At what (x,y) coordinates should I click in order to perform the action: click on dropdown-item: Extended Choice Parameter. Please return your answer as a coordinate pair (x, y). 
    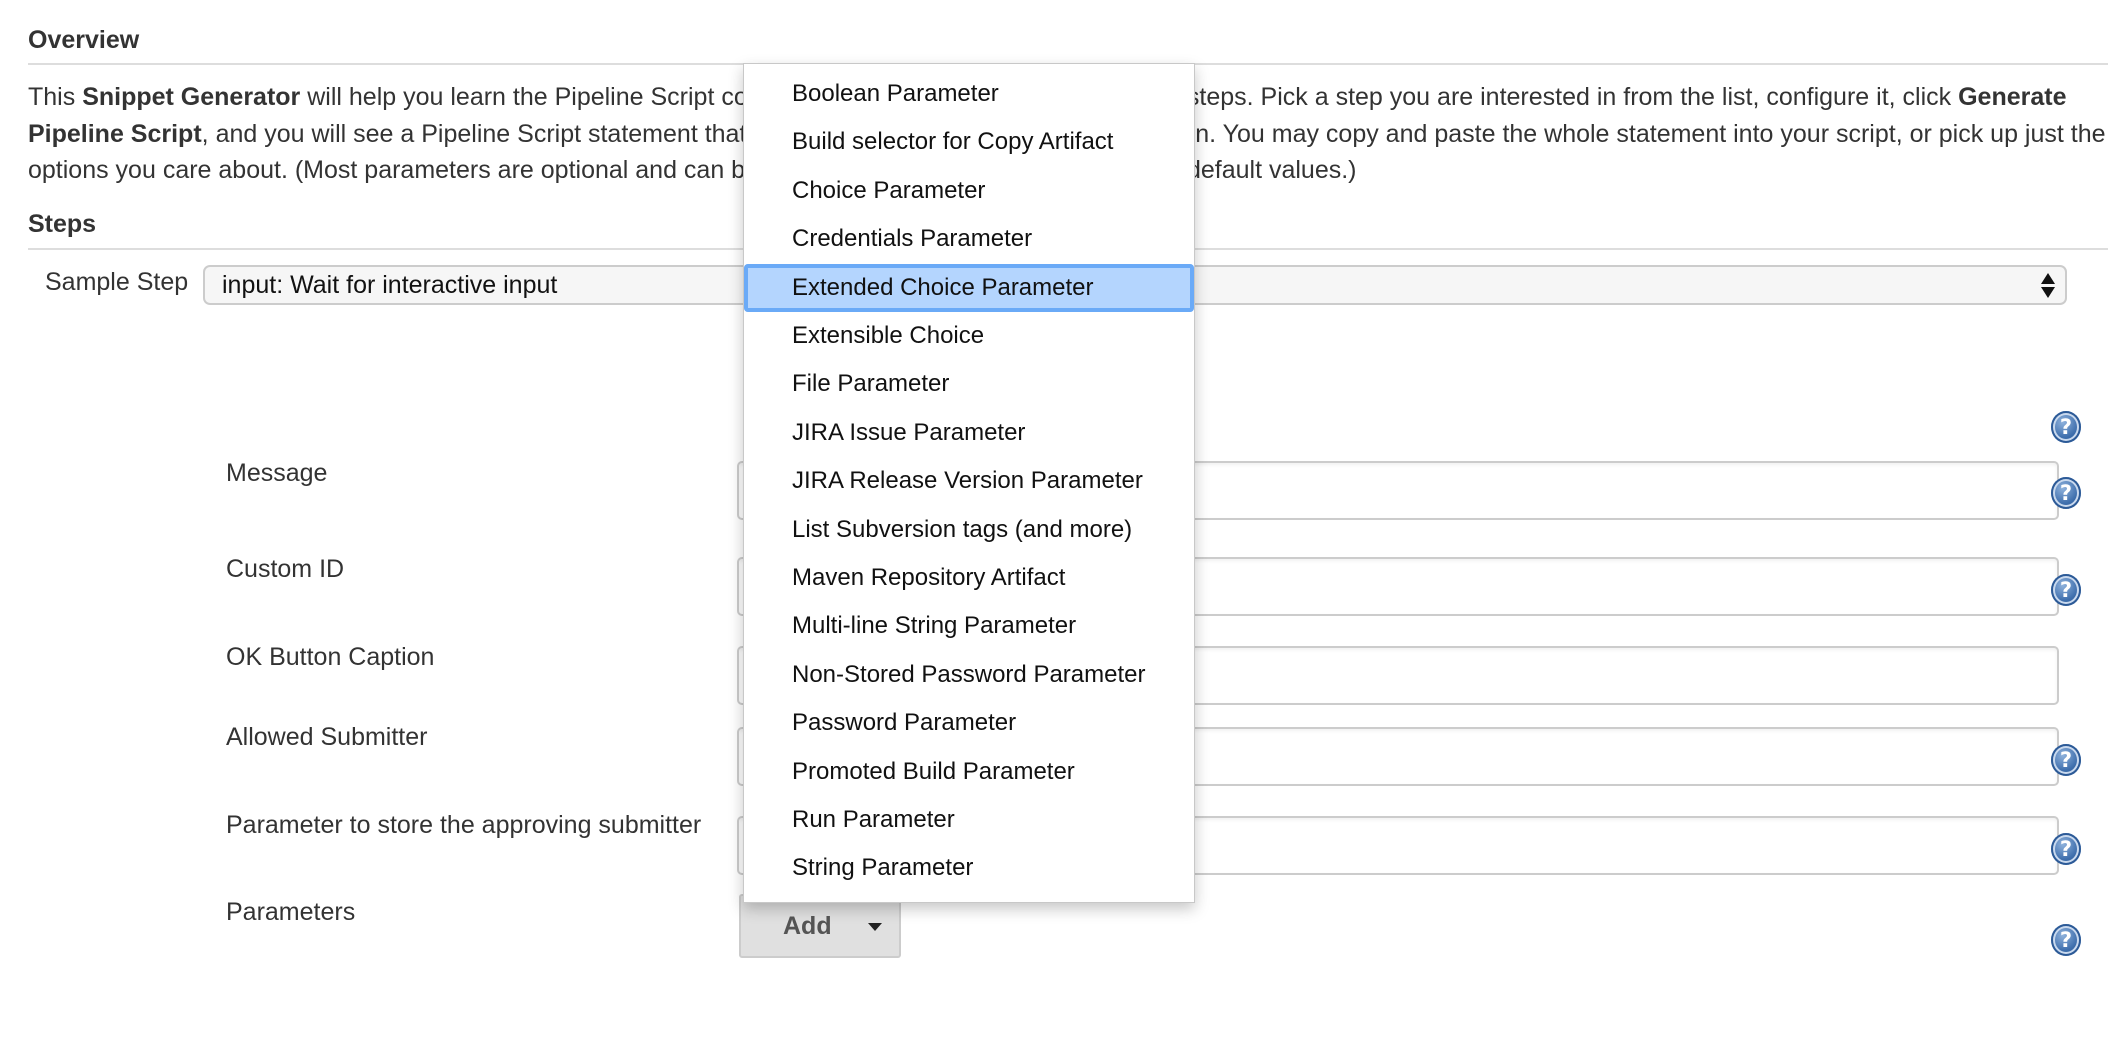
    Looking at the image, I should click on (969, 287).